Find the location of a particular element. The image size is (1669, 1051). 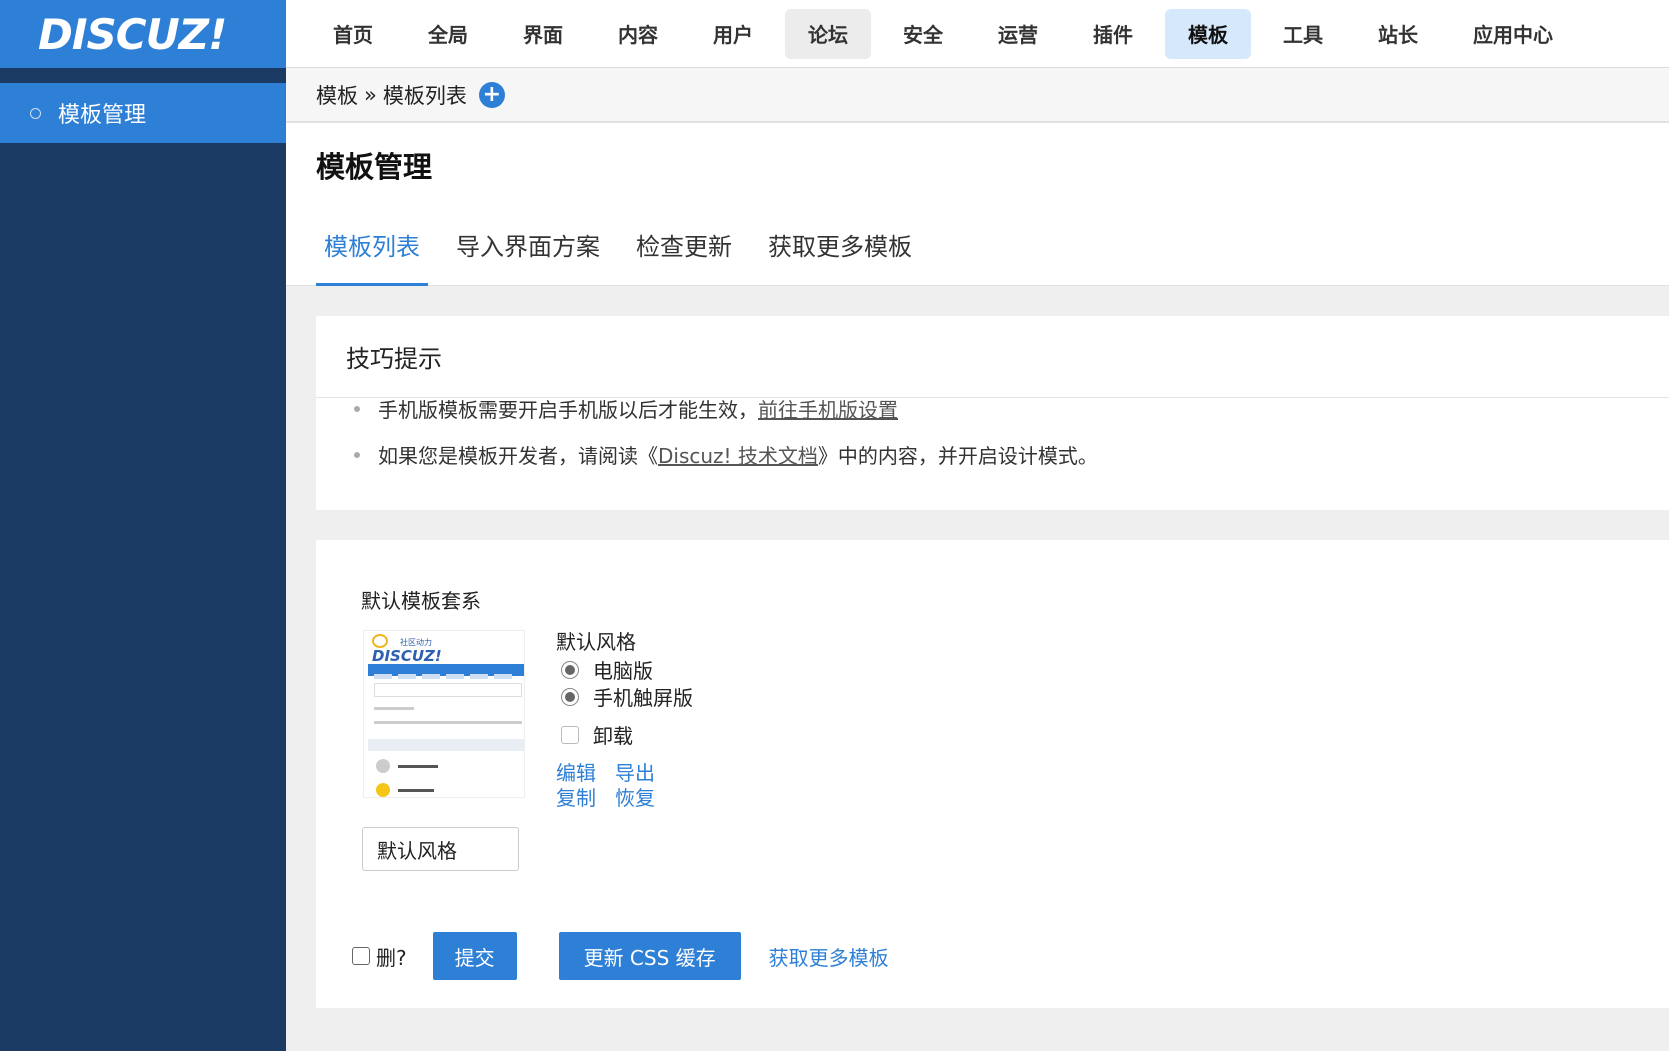

nav-item-forum: 论坛 is located at coordinates (828, 33).